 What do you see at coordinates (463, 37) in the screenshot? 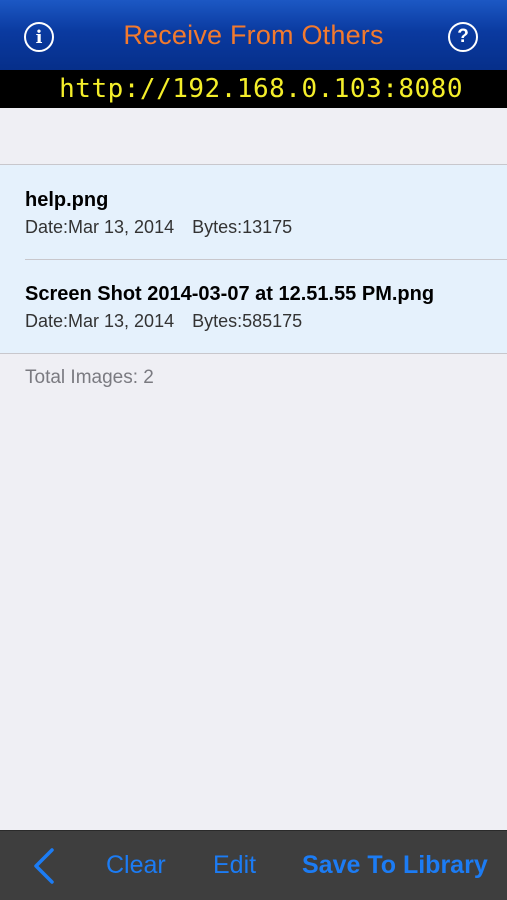
I see `help-icon: ?` at bounding box center [463, 37].